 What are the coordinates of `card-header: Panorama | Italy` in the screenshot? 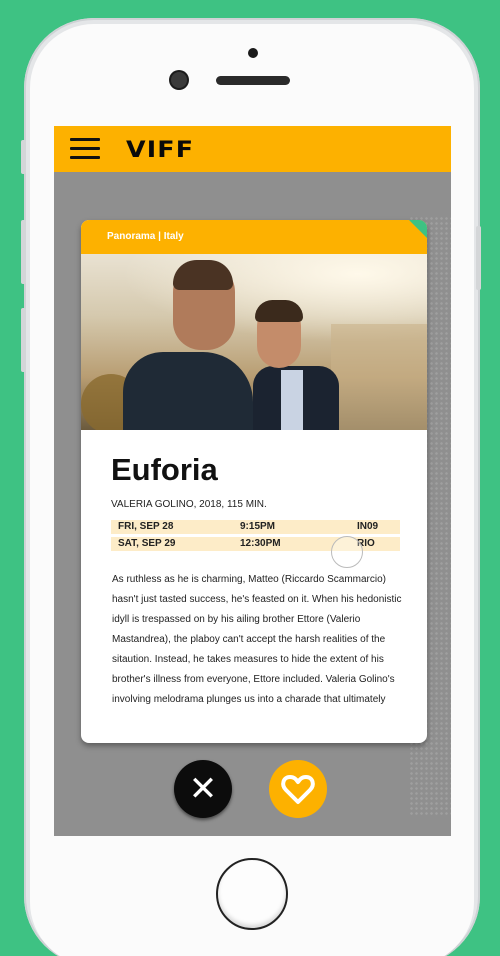 It's located at (254, 237).